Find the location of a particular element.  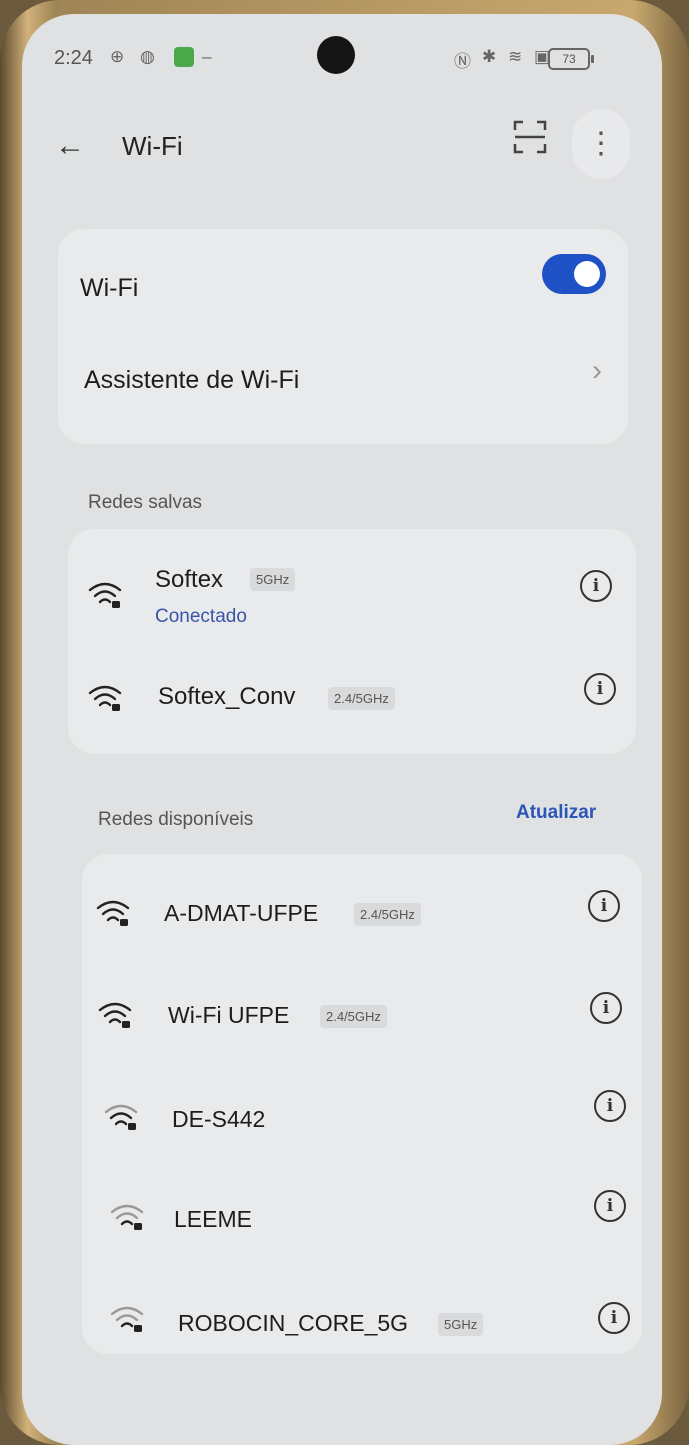

app-notification-icon is located at coordinates (184, 57).